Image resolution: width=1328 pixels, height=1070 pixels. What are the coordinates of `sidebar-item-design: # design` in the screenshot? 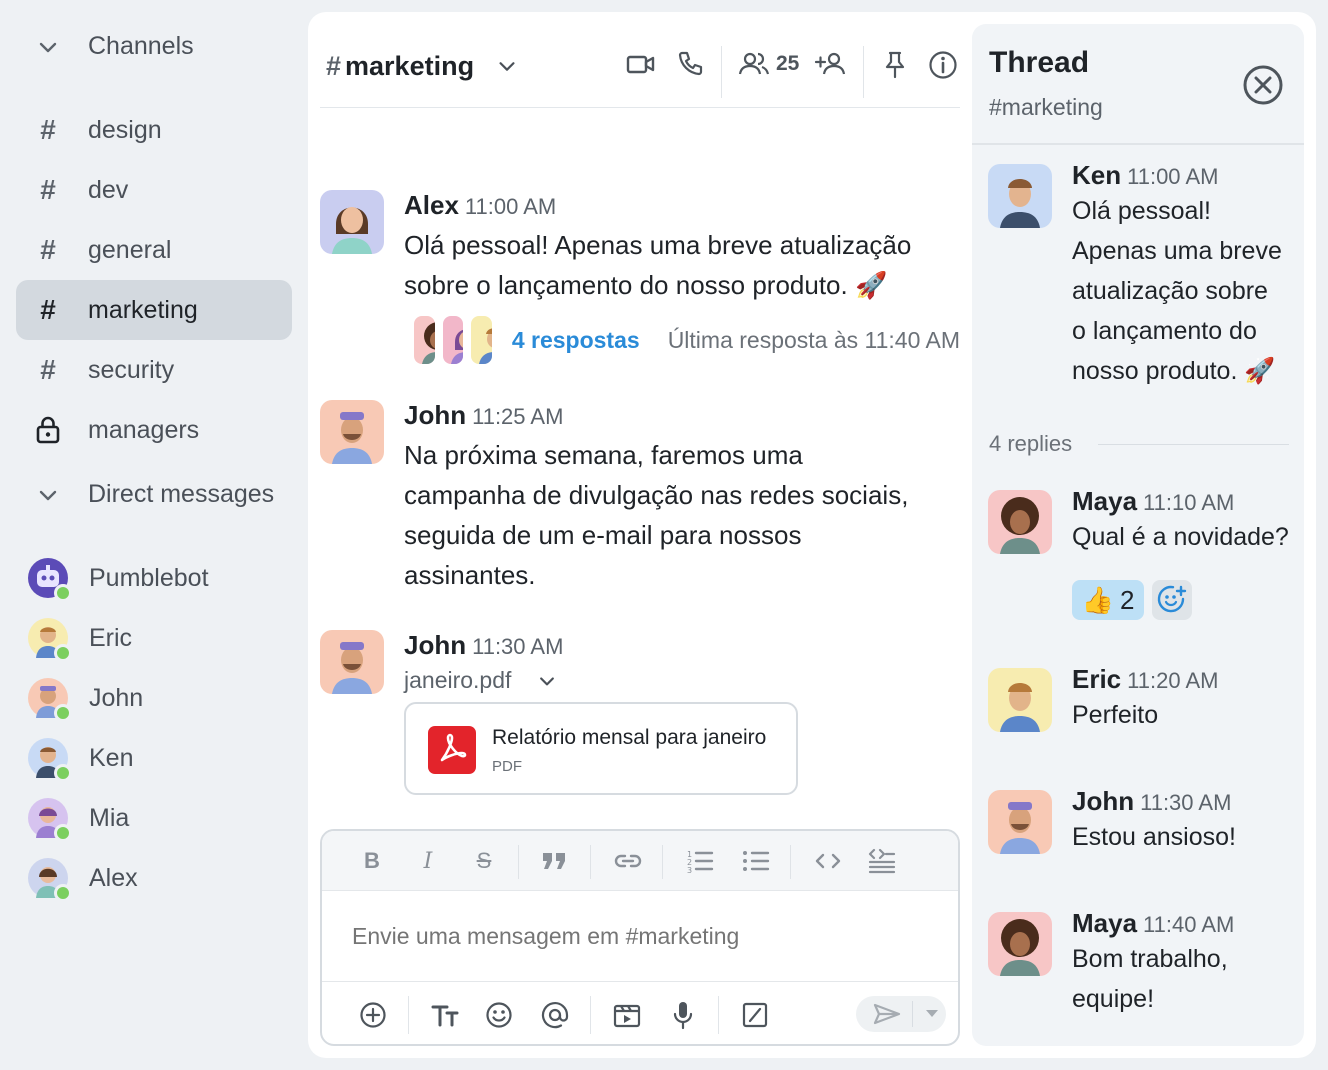 It's located at (154, 130).